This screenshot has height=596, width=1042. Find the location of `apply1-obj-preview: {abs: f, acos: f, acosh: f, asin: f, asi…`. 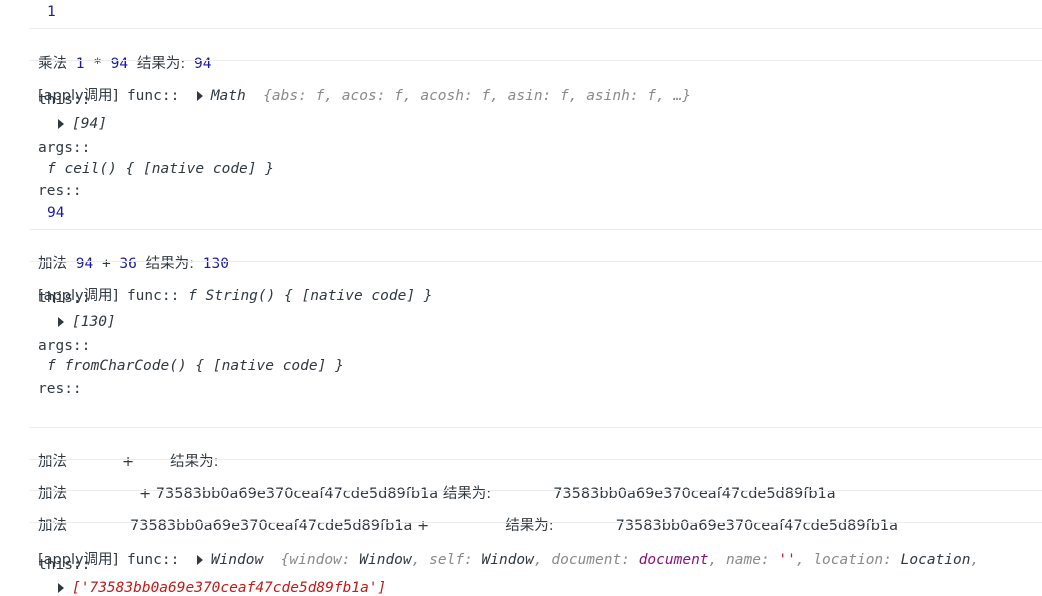

apply1-obj-preview: {abs: f, acos: f, acosh: f, asin: f, asi… is located at coordinates (477, 96).